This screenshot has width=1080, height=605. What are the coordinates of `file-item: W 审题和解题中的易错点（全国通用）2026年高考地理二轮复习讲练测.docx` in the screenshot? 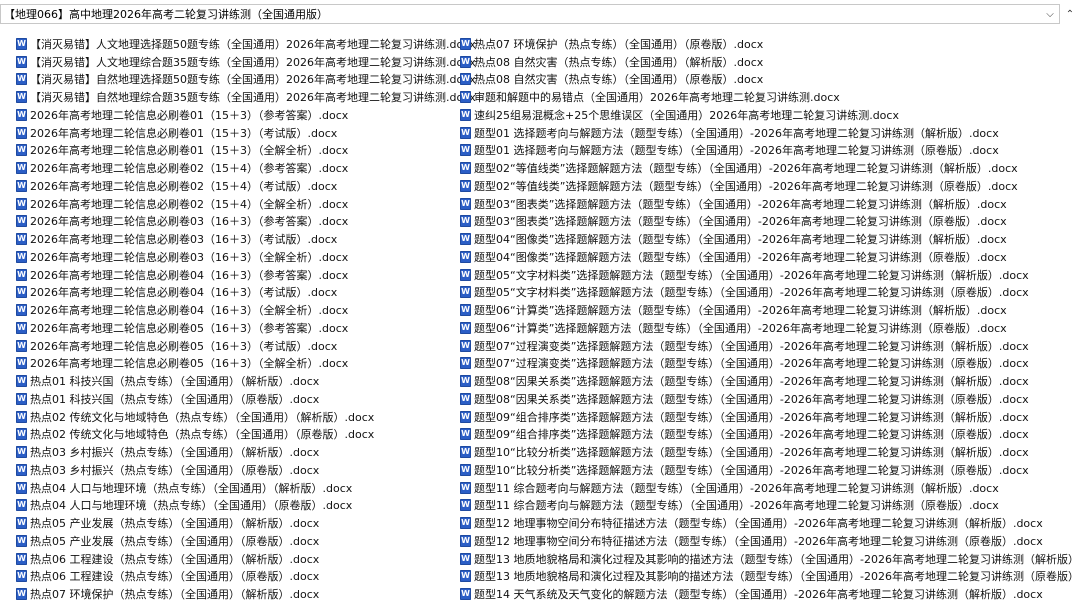 It's located at (770, 97).